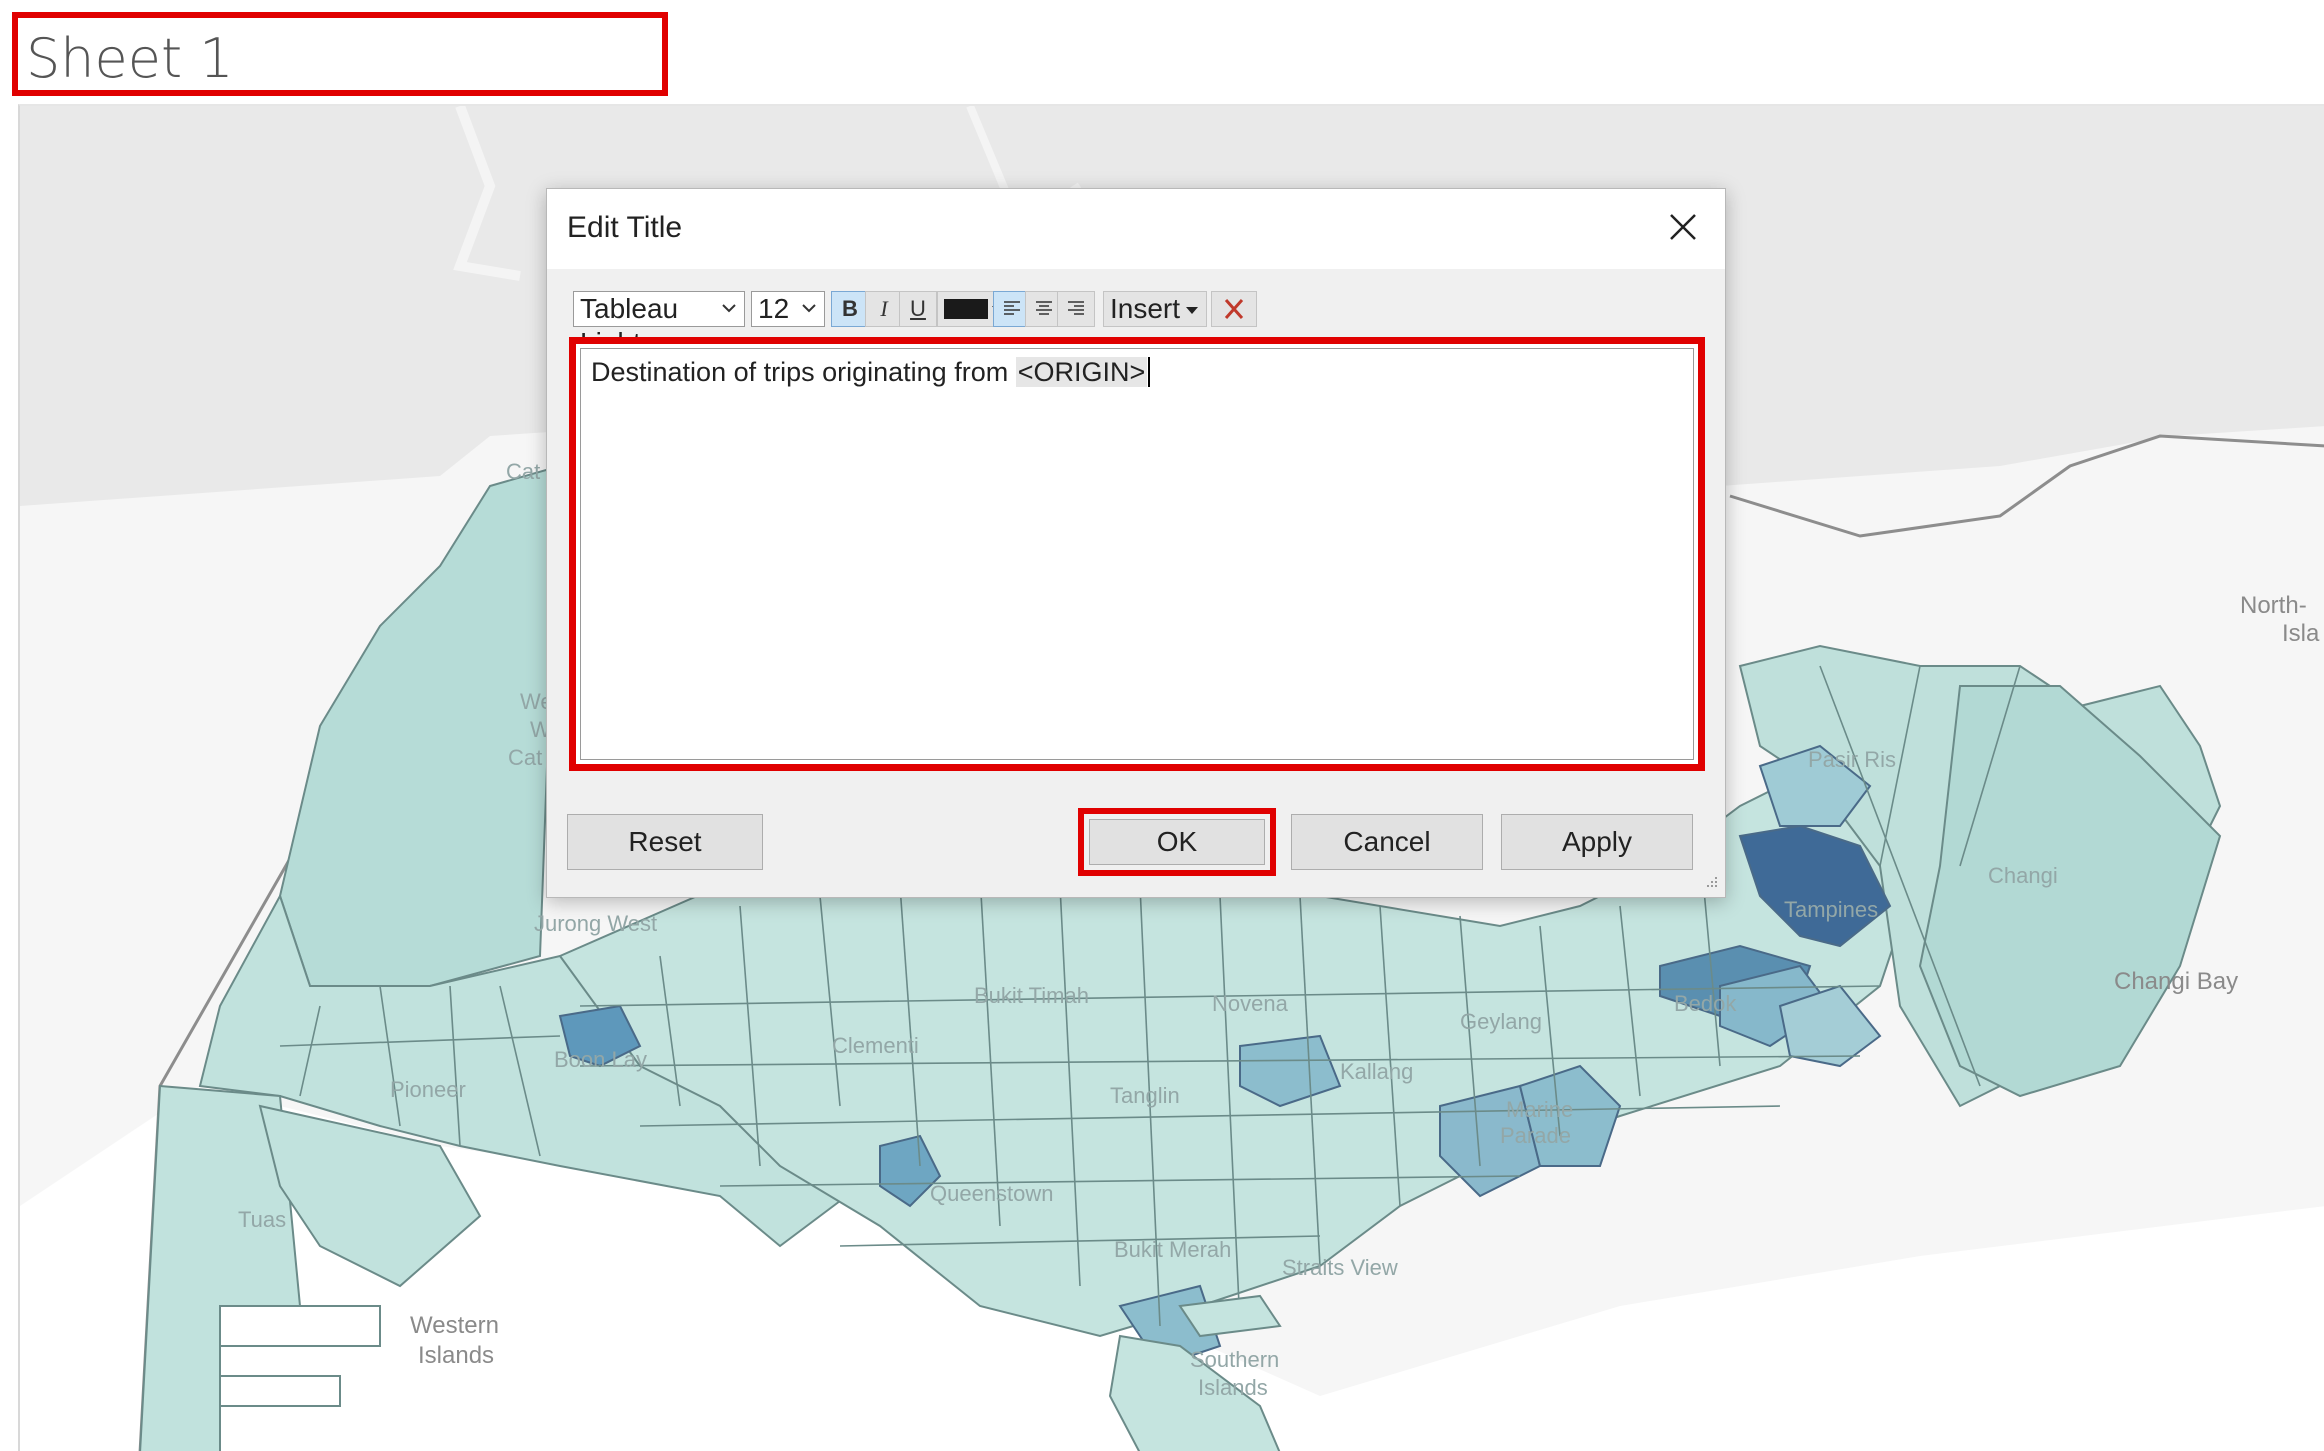 This screenshot has height=1451, width=2324. What do you see at coordinates (884, 309) in the screenshot?
I see `italic-button: I` at bounding box center [884, 309].